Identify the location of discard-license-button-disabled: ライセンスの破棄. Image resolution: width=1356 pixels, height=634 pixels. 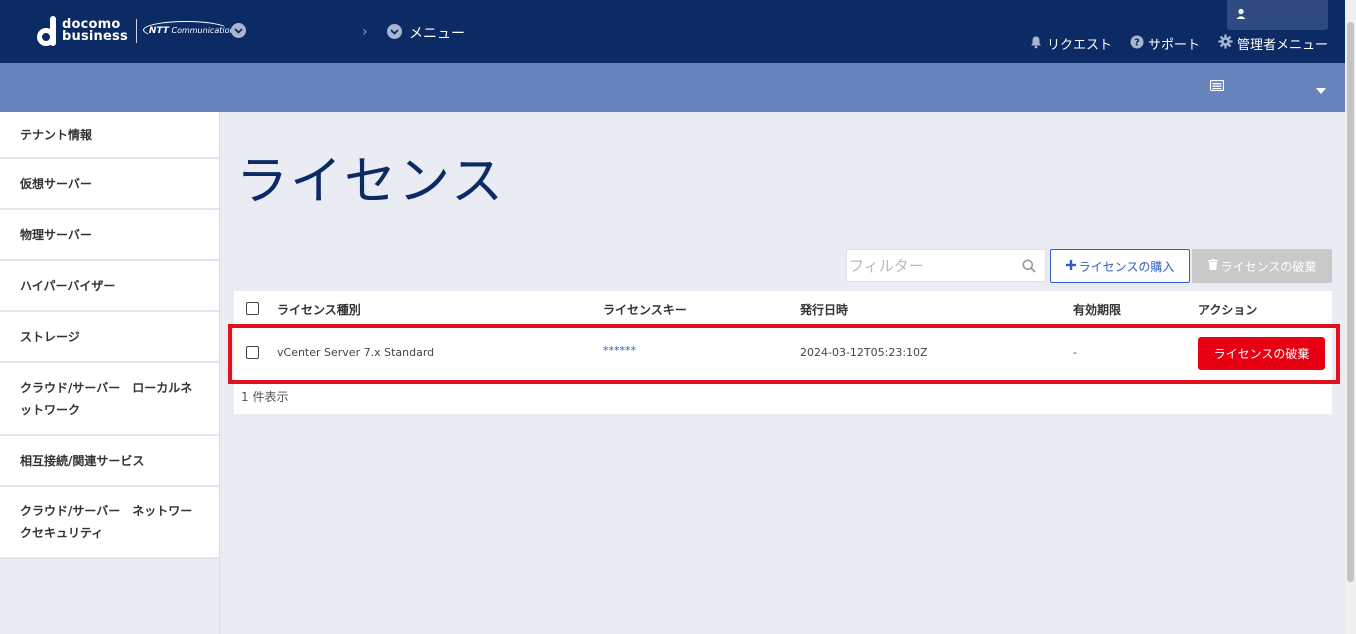
(1262, 266).